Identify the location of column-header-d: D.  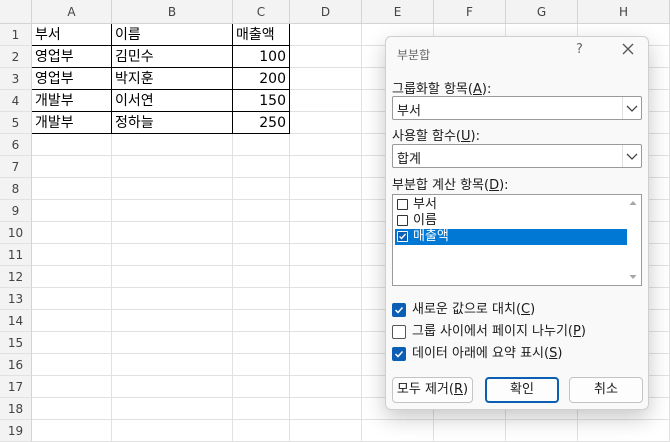
(326, 12).